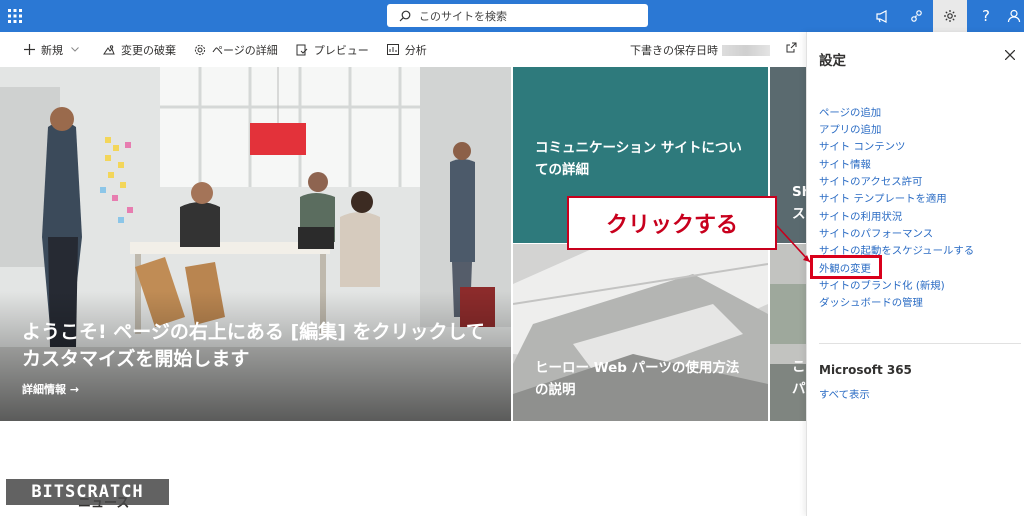 The height and width of the screenshot is (516, 1024). I want to click on click-callout: クリックする, so click(672, 223).